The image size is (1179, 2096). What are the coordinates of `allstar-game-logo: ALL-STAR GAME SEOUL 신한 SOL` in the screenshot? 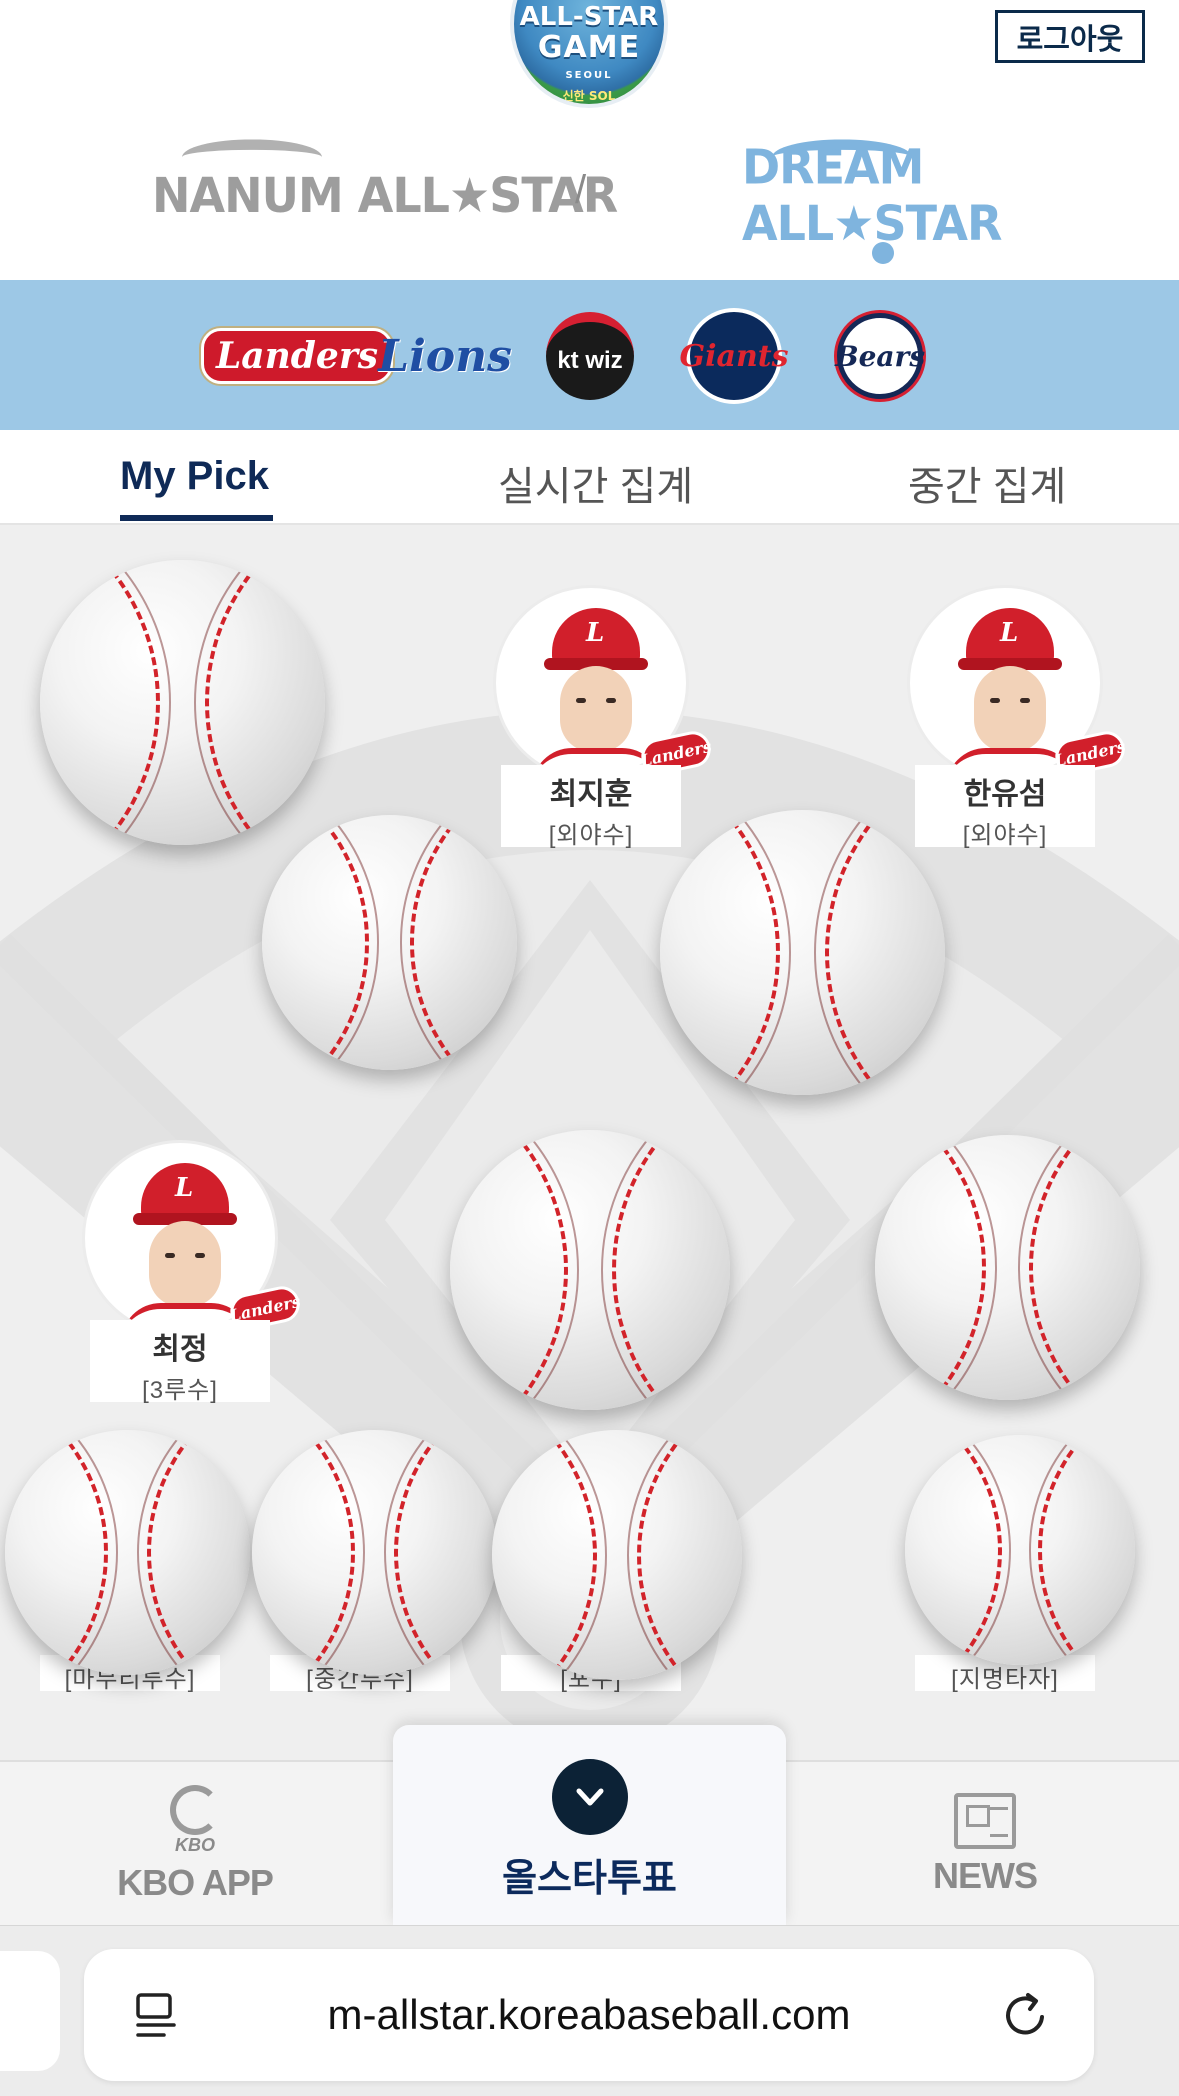 It's located at (589, 54).